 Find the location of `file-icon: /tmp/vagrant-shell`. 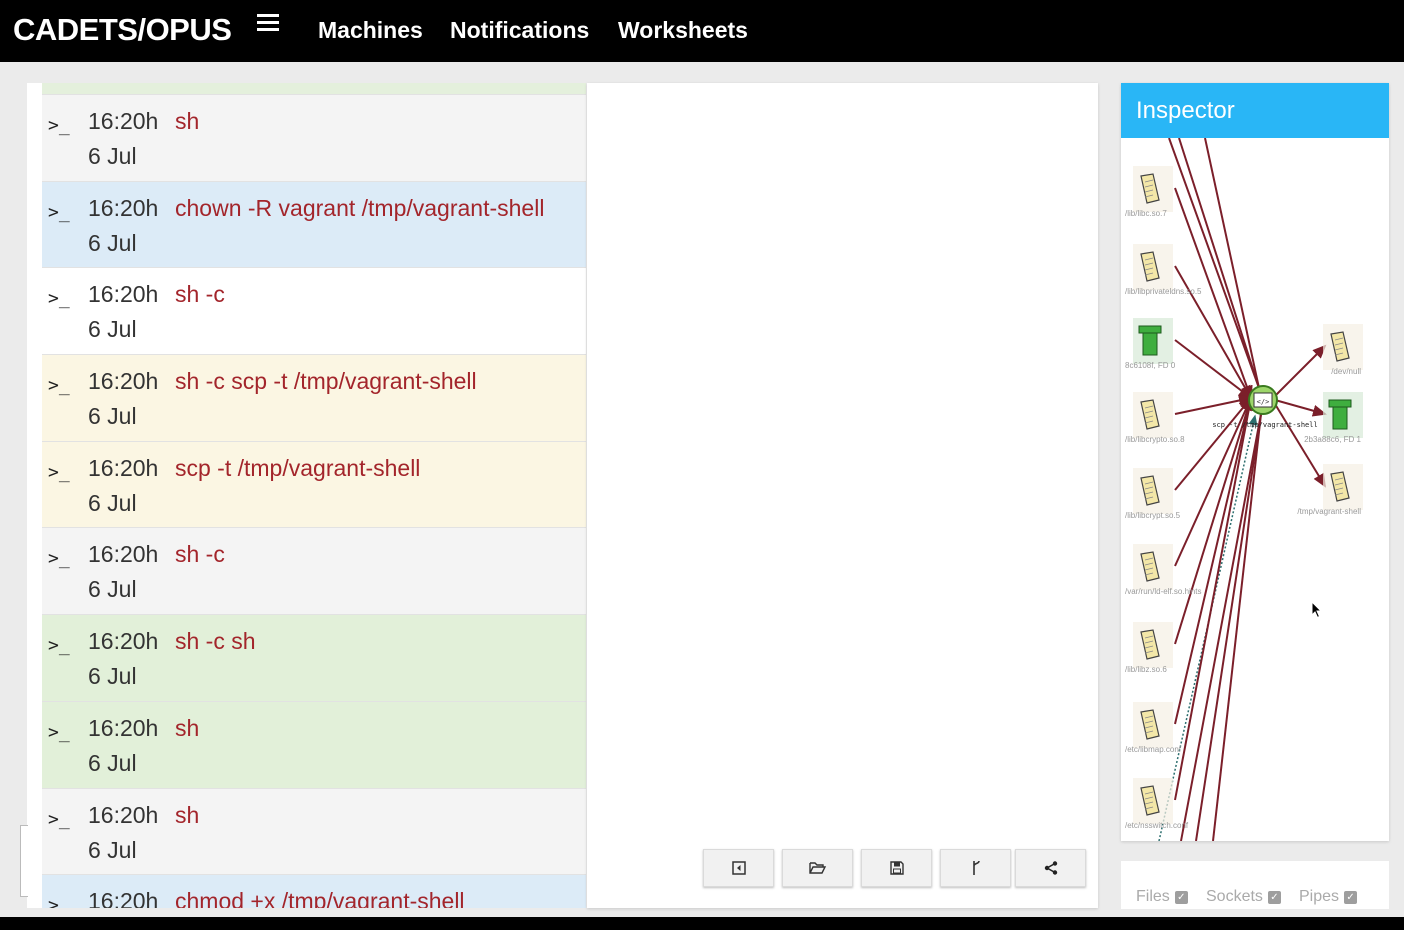

file-icon: /tmp/vagrant-shell is located at coordinates (1330, 490).